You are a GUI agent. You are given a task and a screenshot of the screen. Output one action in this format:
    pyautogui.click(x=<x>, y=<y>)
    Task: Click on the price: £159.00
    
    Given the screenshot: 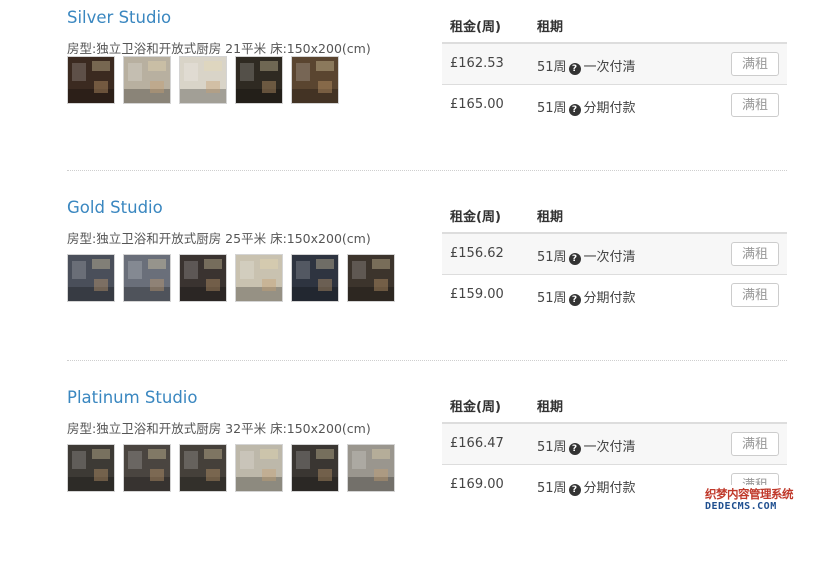 What is the action you would take?
    pyautogui.click(x=477, y=294)
    